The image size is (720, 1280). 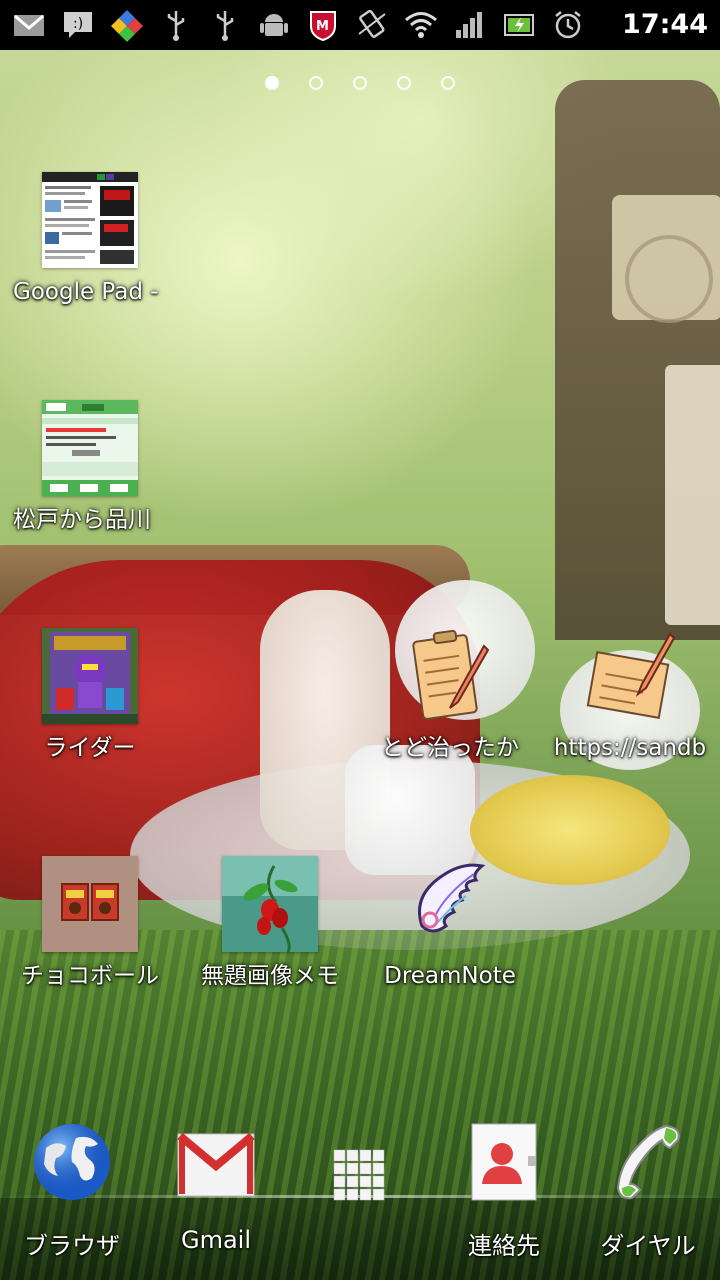 I want to click on colorful-app-icon, so click(x=127, y=25).